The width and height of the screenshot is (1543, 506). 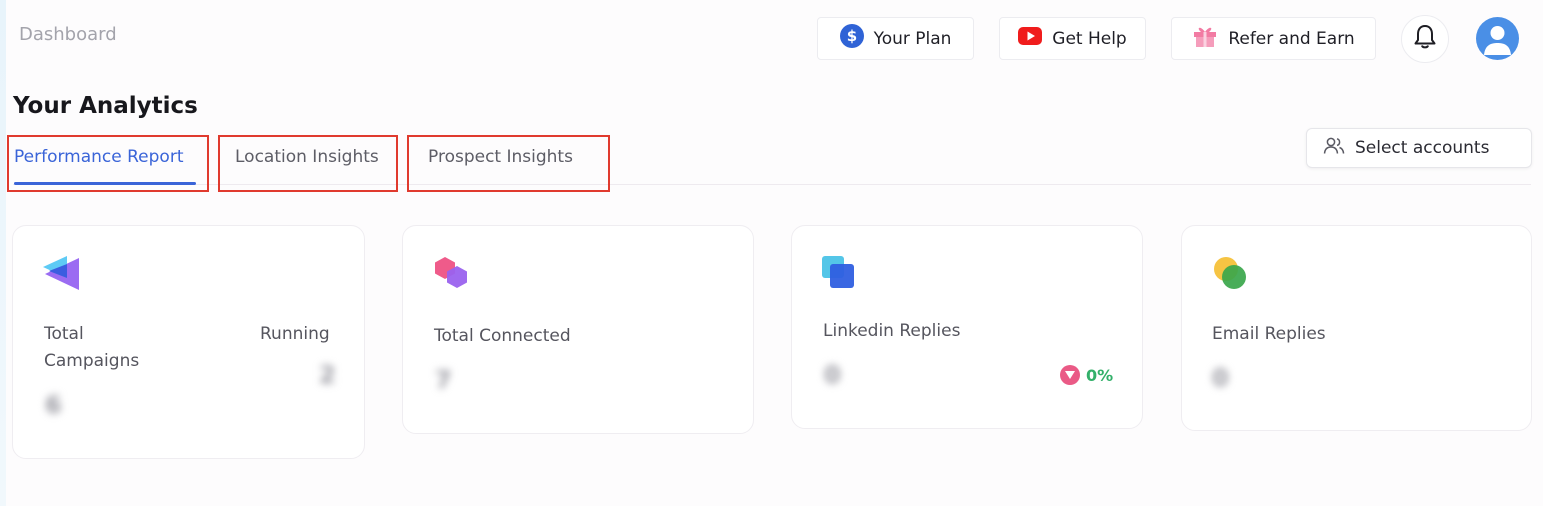 I want to click on circles-icon, so click(x=1231, y=277).